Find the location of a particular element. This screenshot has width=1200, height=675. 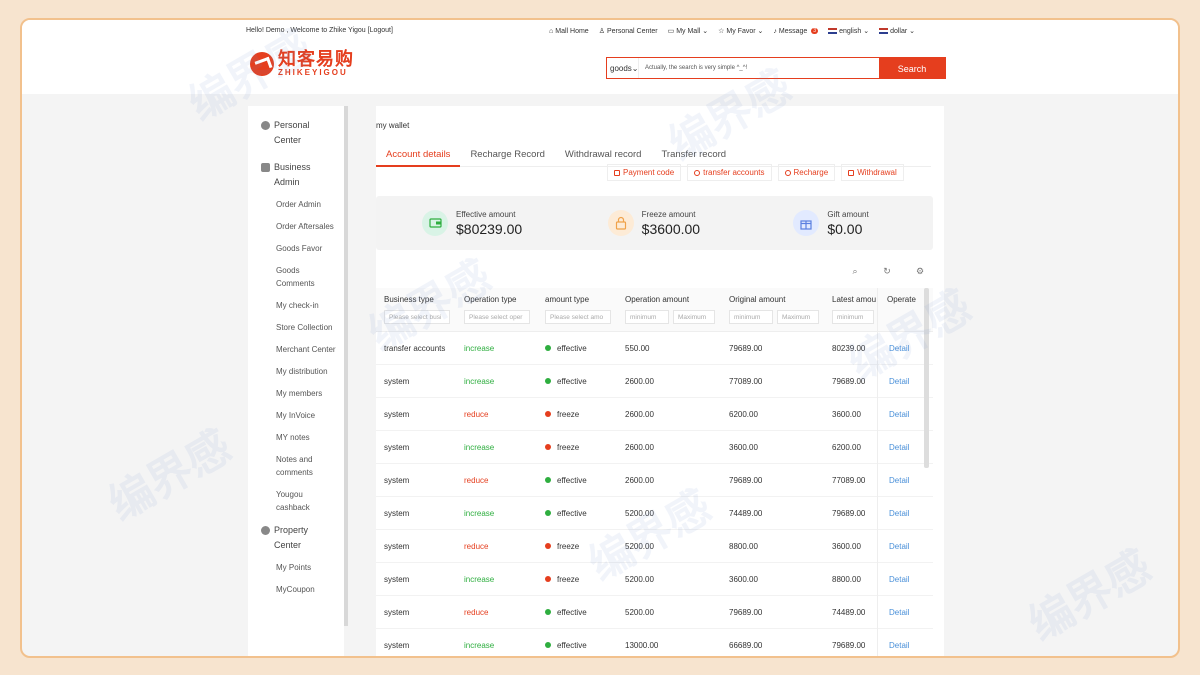

home-icon: ⌂ is located at coordinates (551, 31).